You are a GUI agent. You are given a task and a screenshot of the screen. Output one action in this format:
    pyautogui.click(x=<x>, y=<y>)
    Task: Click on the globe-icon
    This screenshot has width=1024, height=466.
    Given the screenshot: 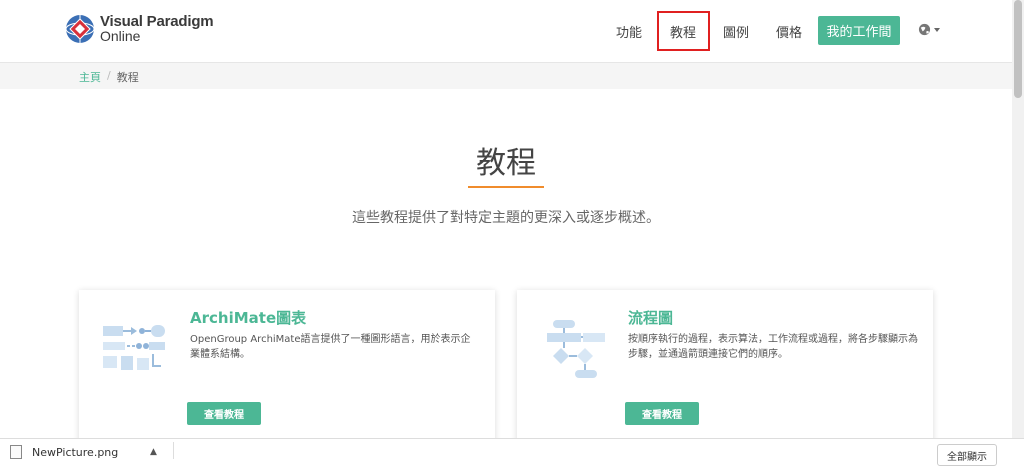 What is the action you would take?
    pyautogui.click(x=924, y=29)
    